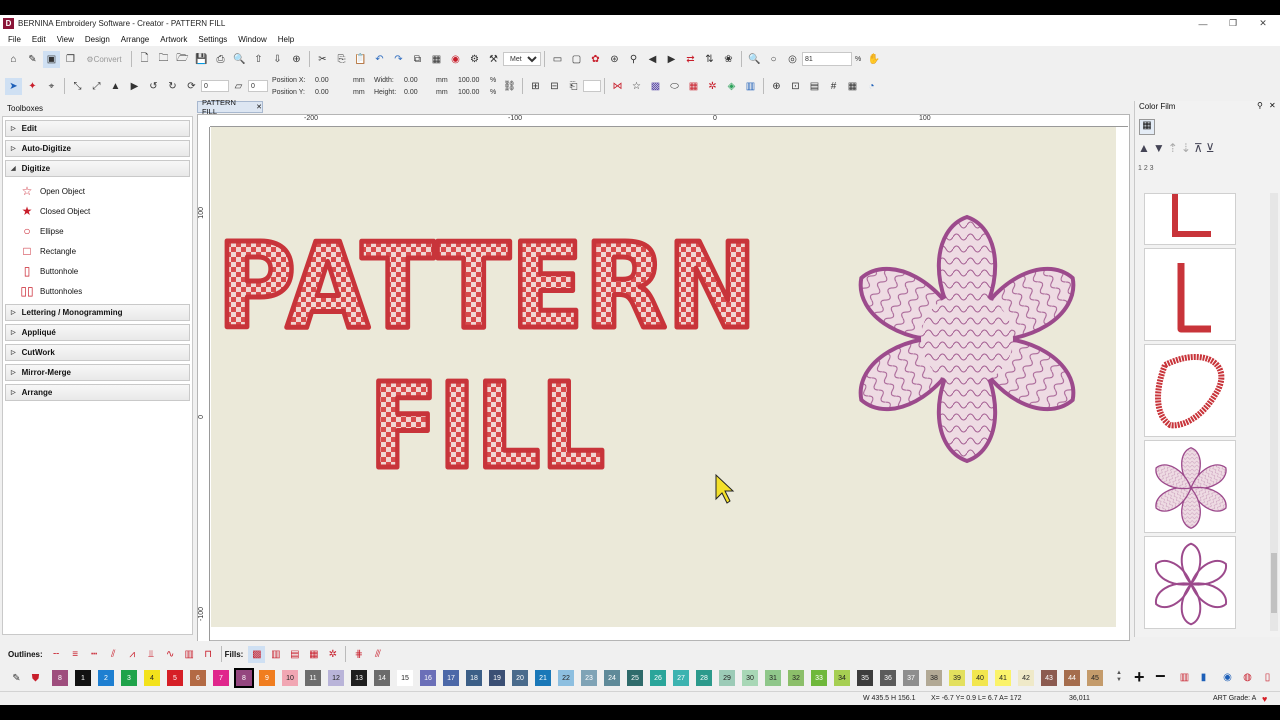 The height and width of the screenshot is (720, 1280). Describe the element at coordinates (497, 678) in the screenshot. I see `color-swatch: 19` at that location.